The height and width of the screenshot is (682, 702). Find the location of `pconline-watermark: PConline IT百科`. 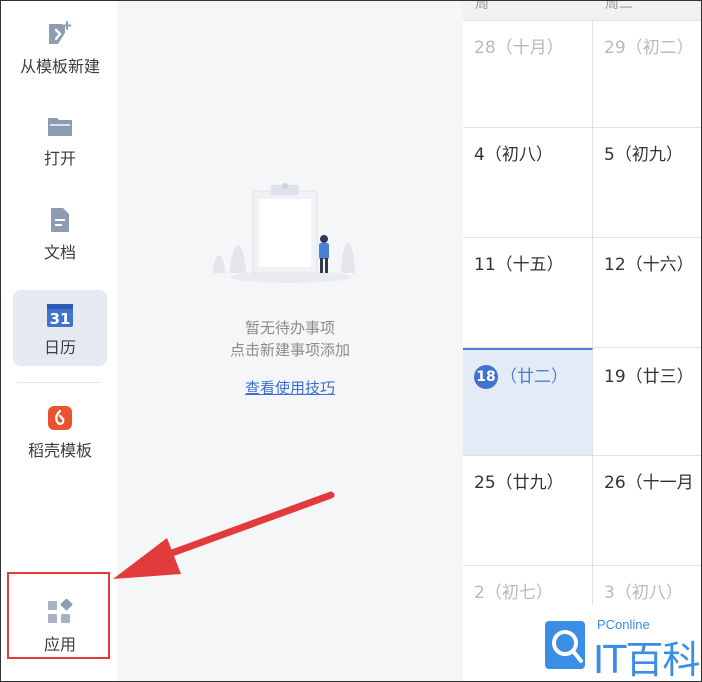

pconline-watermark: PConline IT百科 is located at coordinates (616, 643).